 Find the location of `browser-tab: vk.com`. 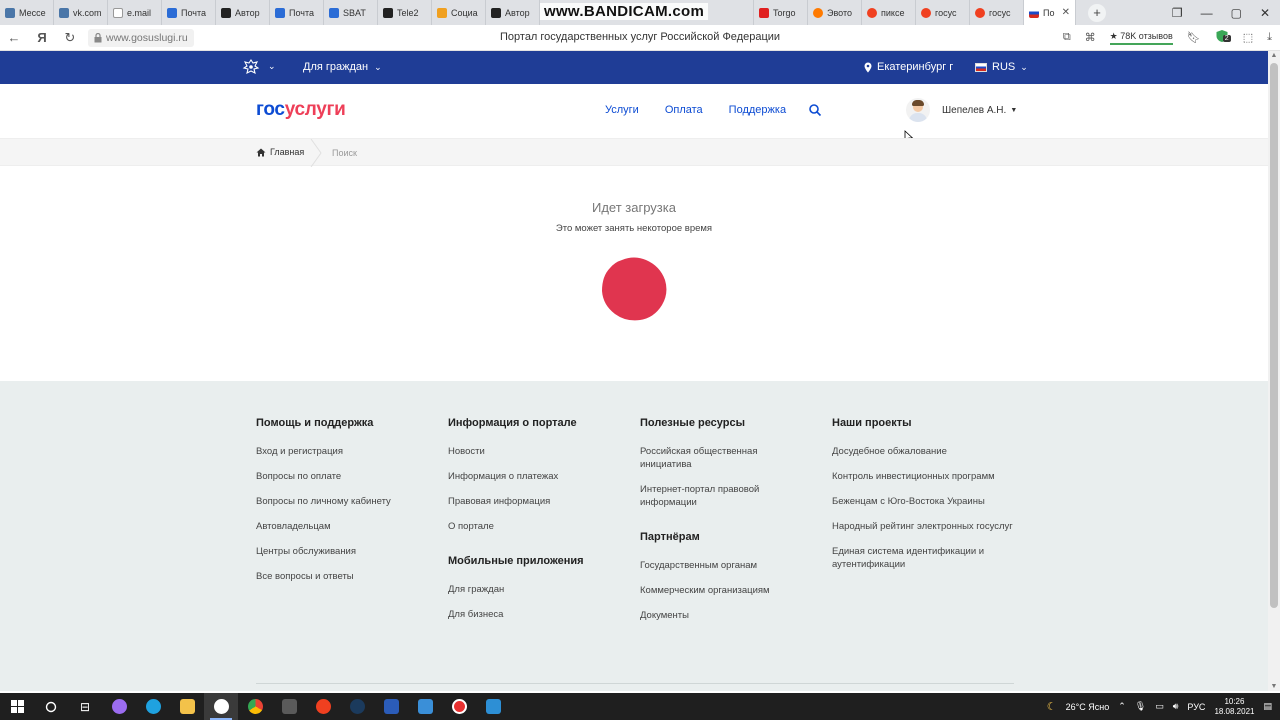

browser-tab: vk.com is located at coordinates (81, 12).